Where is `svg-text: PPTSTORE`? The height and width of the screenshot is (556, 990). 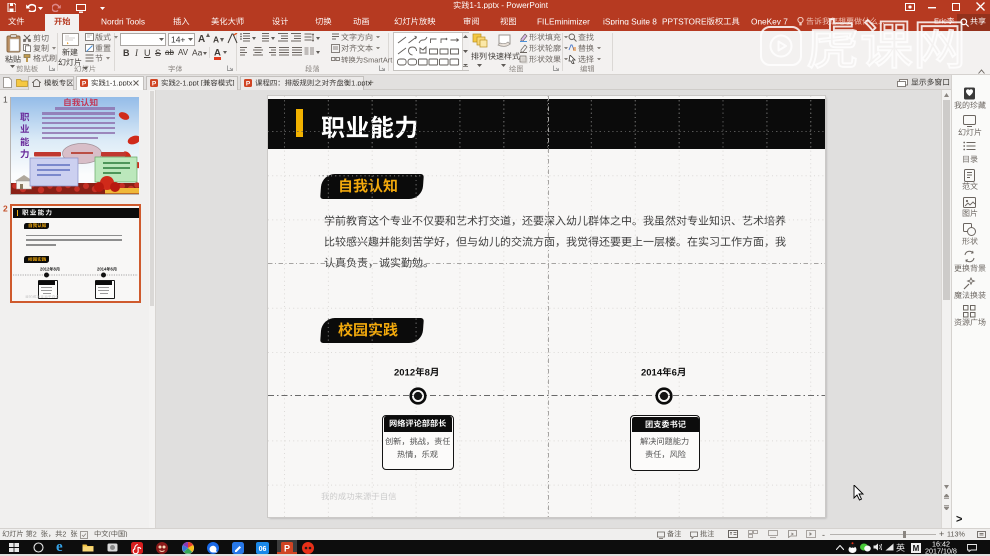 svg-text: PPTSTORE is located at coordinates (684, 21).